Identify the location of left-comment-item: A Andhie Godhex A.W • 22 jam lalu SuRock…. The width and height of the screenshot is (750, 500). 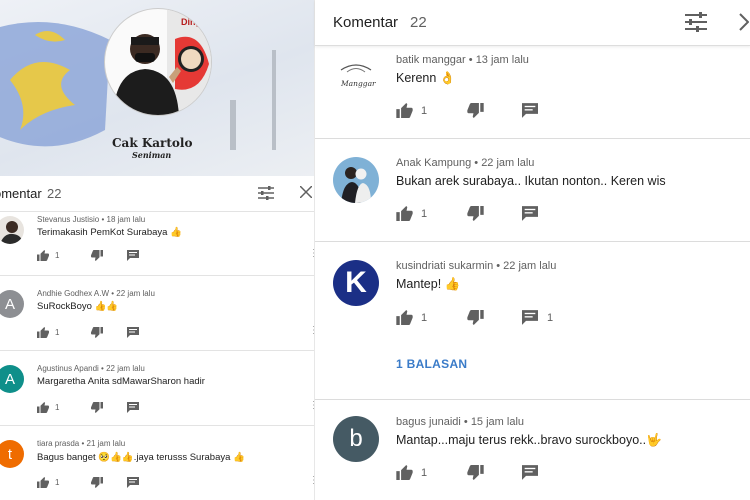
(158, 313).